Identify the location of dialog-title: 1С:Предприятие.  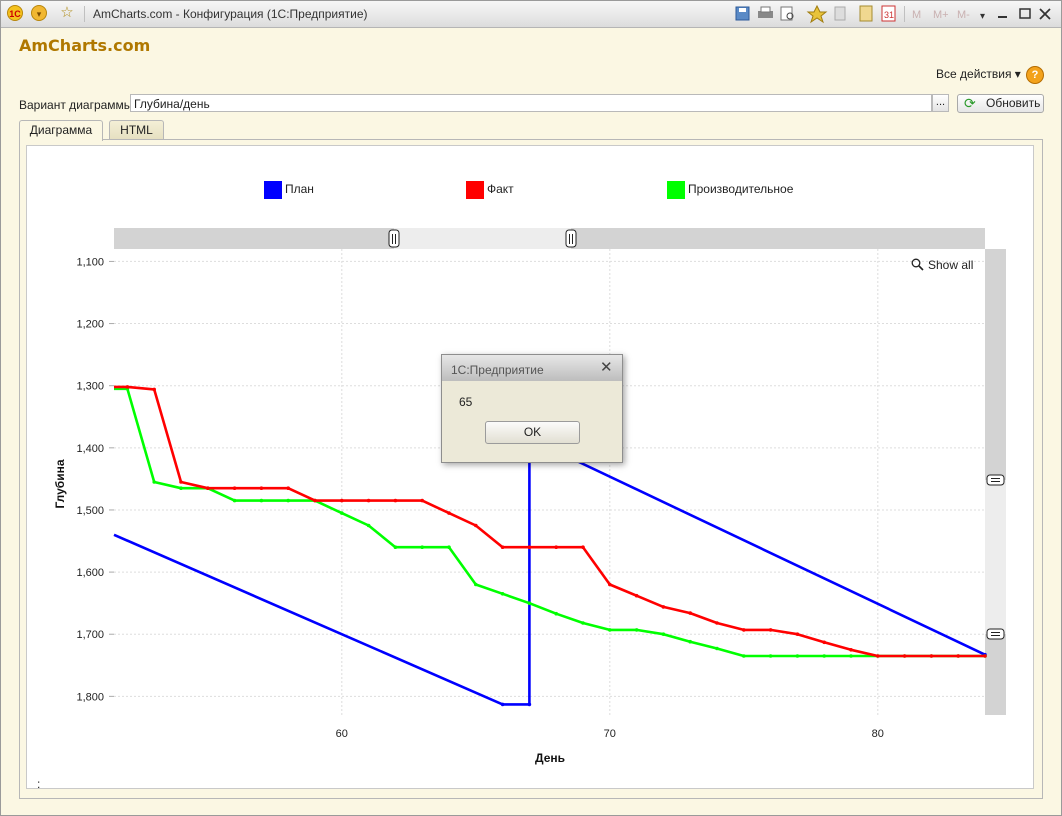
(497, 370).